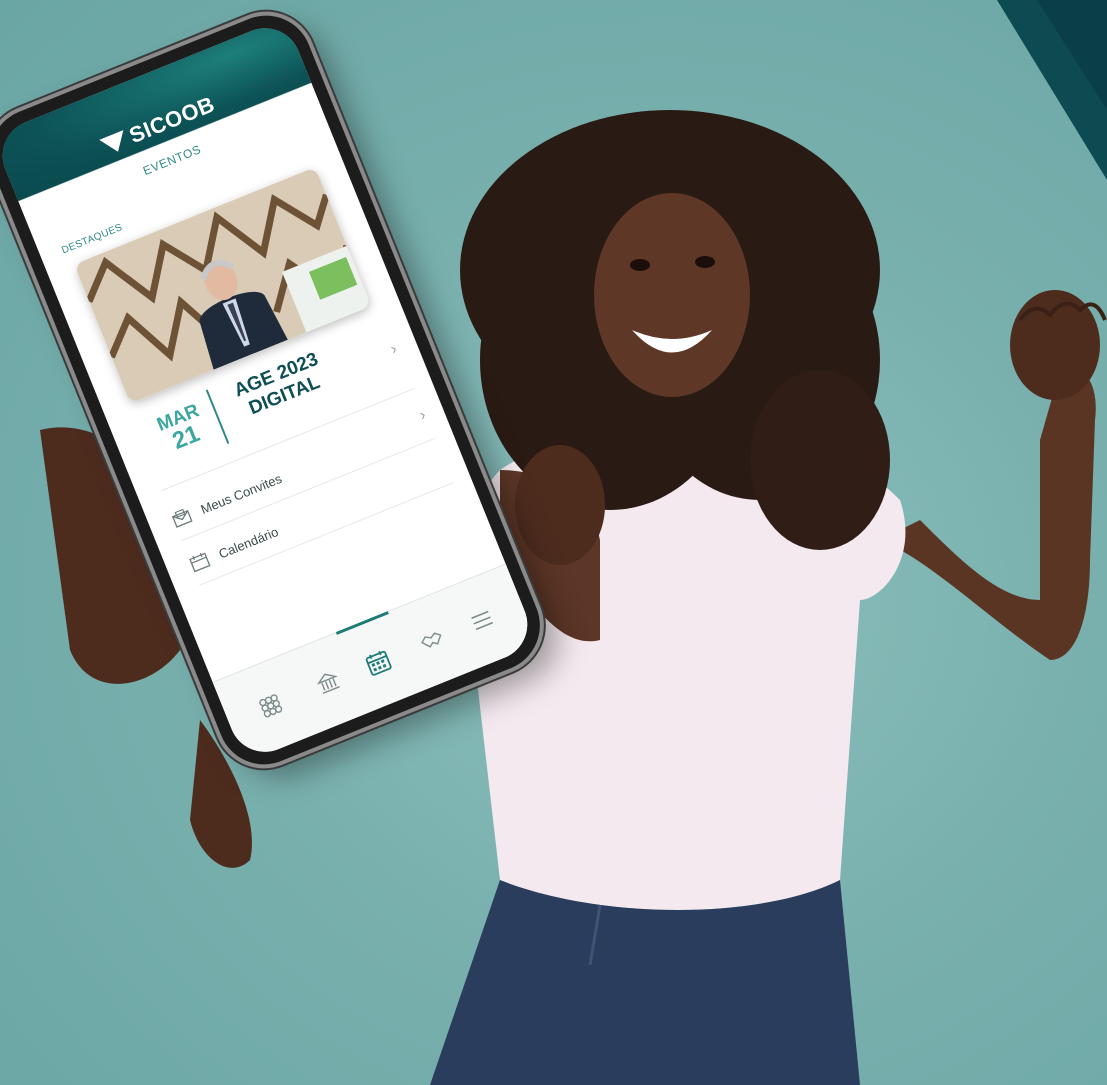 Image resolution: width=1107 pixels, height=1085 pixels. I want to click on active-tab-indicator, so click(362, 623).